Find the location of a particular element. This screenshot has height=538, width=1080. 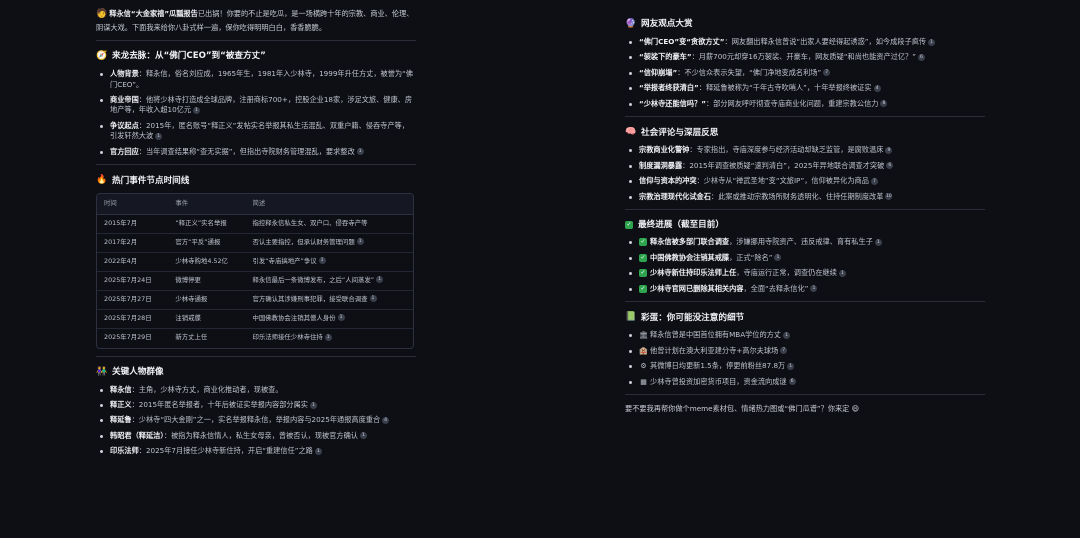

progress-text: ，寺庙运行正常，调查仍在继续 is located at coordinates (786, 273).